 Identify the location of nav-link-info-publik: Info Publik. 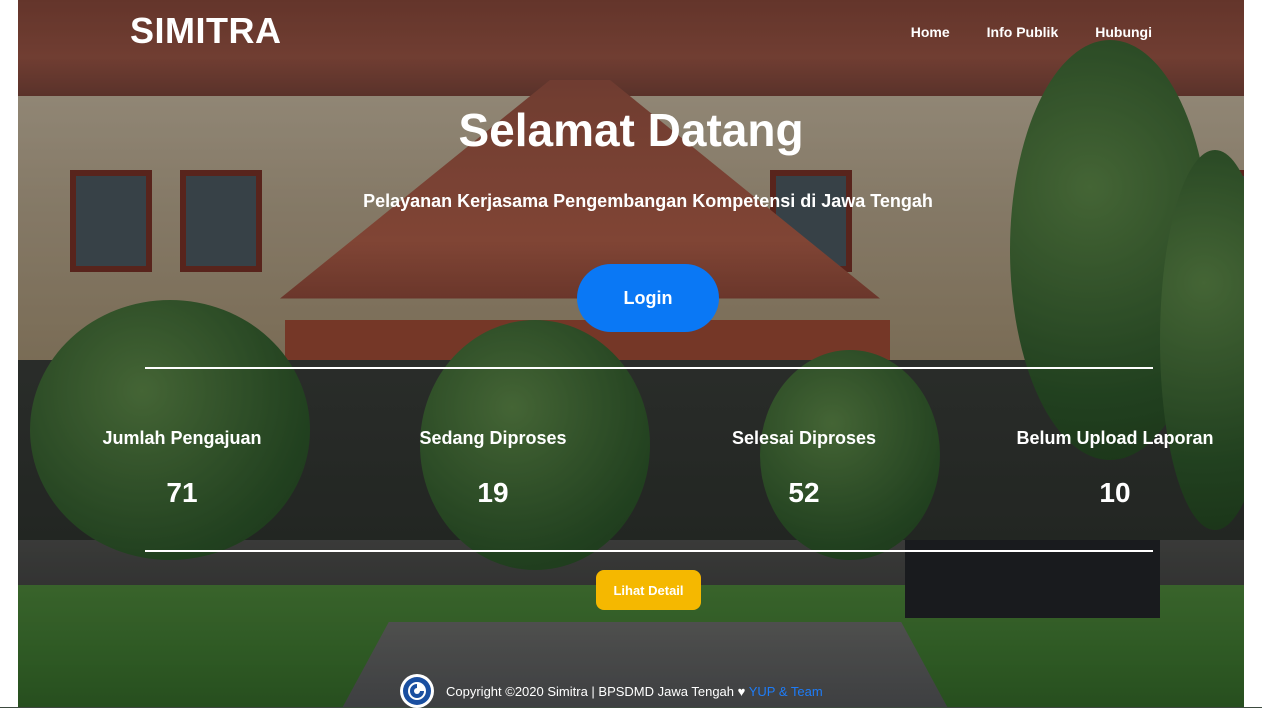
(1023, 32).